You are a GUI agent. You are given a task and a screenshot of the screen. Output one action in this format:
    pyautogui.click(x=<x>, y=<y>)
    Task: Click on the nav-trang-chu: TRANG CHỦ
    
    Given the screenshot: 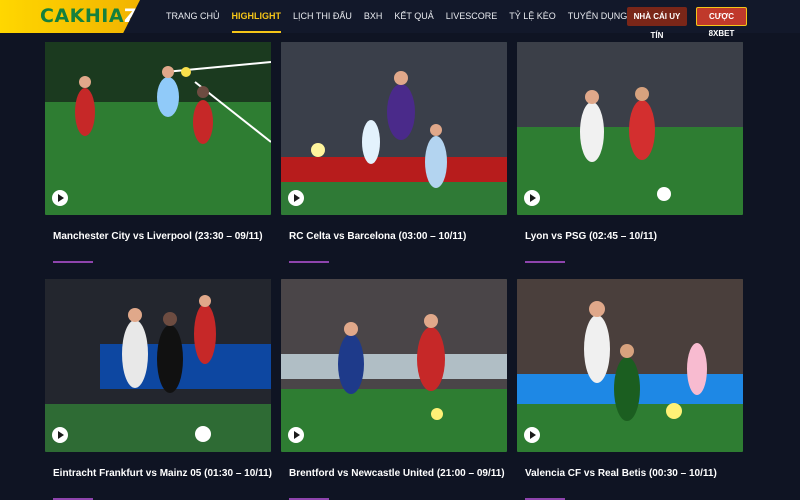 What is the action you would take?
    pyautogui.click(x=193, y=16)
    